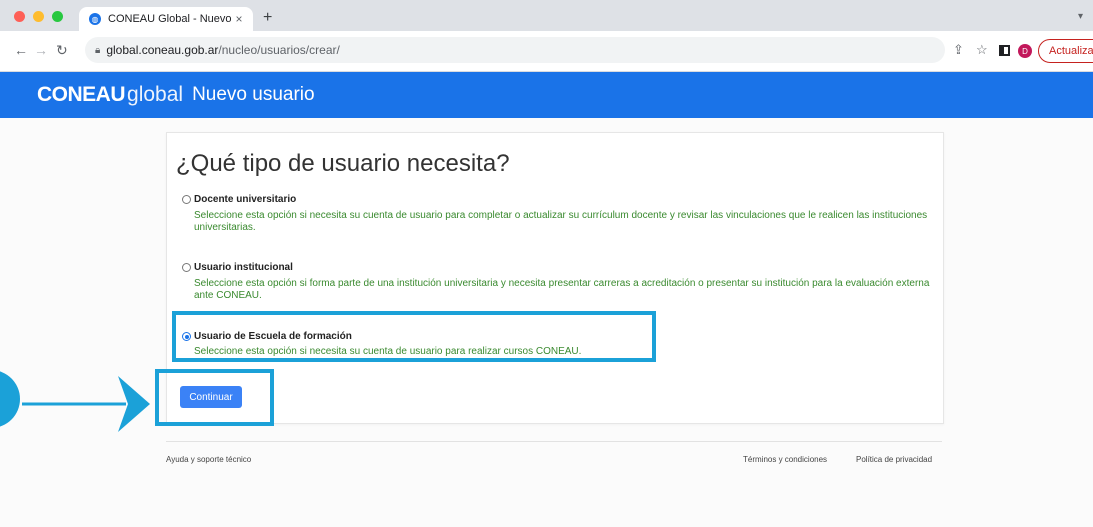 The height and width of the screenshot is (527, 1093). What do you see at coordinates (982, 50) in the screenshot?
I see `bookmark-star-icon: ☆` at bounding box center [982, 50].